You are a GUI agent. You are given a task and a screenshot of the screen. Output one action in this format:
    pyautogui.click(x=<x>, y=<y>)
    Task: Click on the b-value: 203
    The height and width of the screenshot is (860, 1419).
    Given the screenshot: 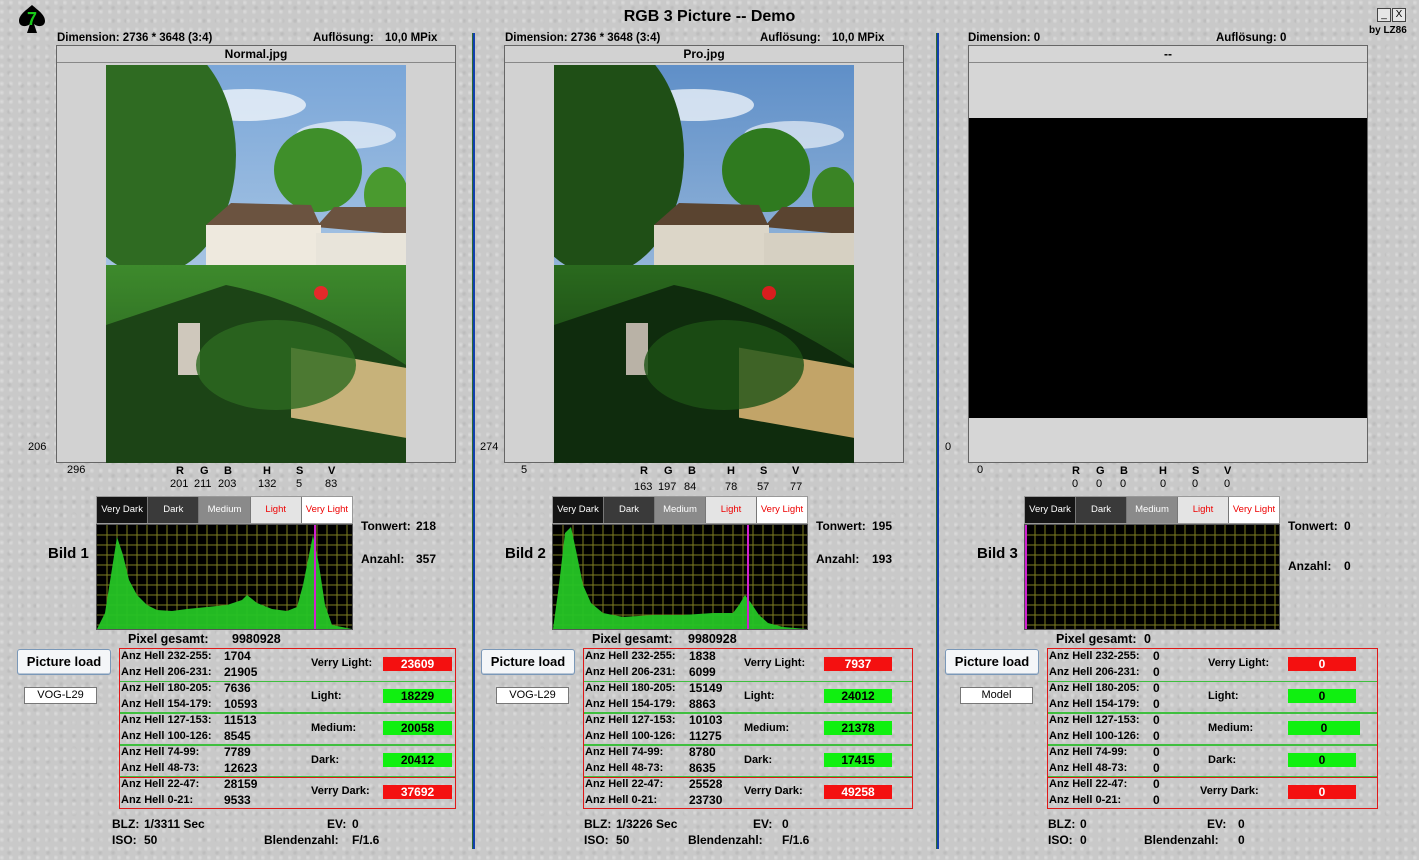 What is the action you would take?
    pyautogui.click(x=227, y=484)
    